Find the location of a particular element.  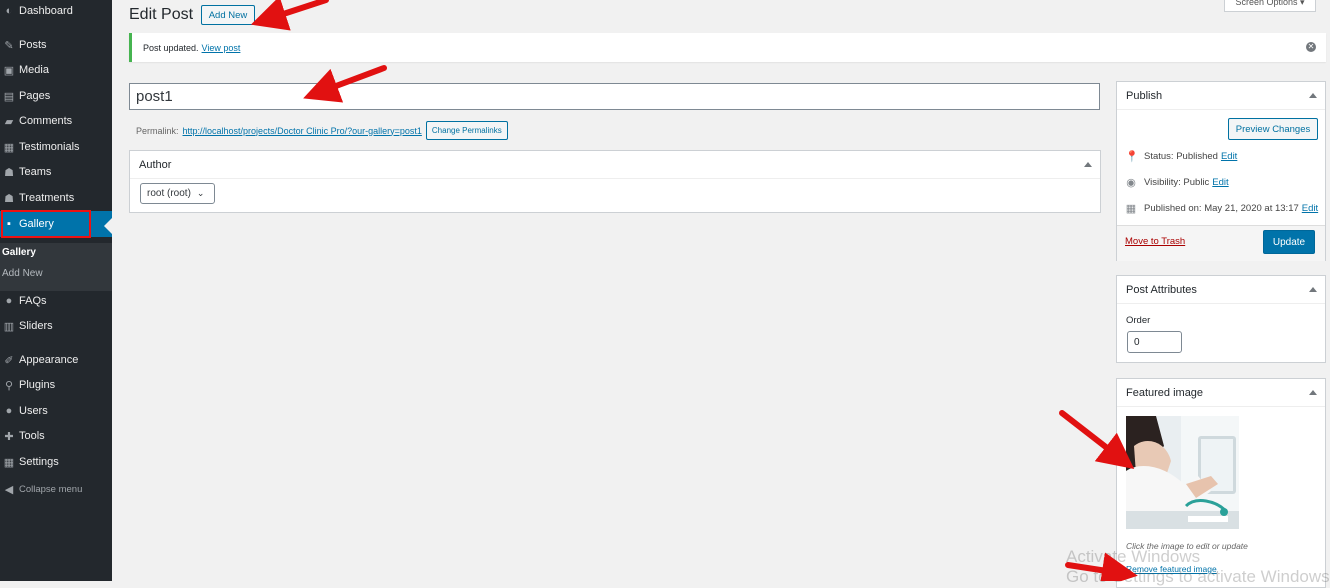

post-attributes-heading: Post Attributes is located at coordinates (1161, 289).